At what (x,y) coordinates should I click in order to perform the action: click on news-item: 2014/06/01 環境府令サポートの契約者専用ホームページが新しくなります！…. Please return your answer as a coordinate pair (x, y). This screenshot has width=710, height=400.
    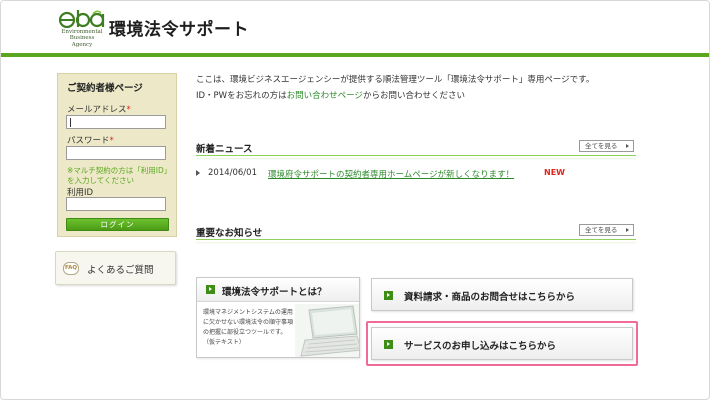
    Looking at the image, I should click on (416, 174).